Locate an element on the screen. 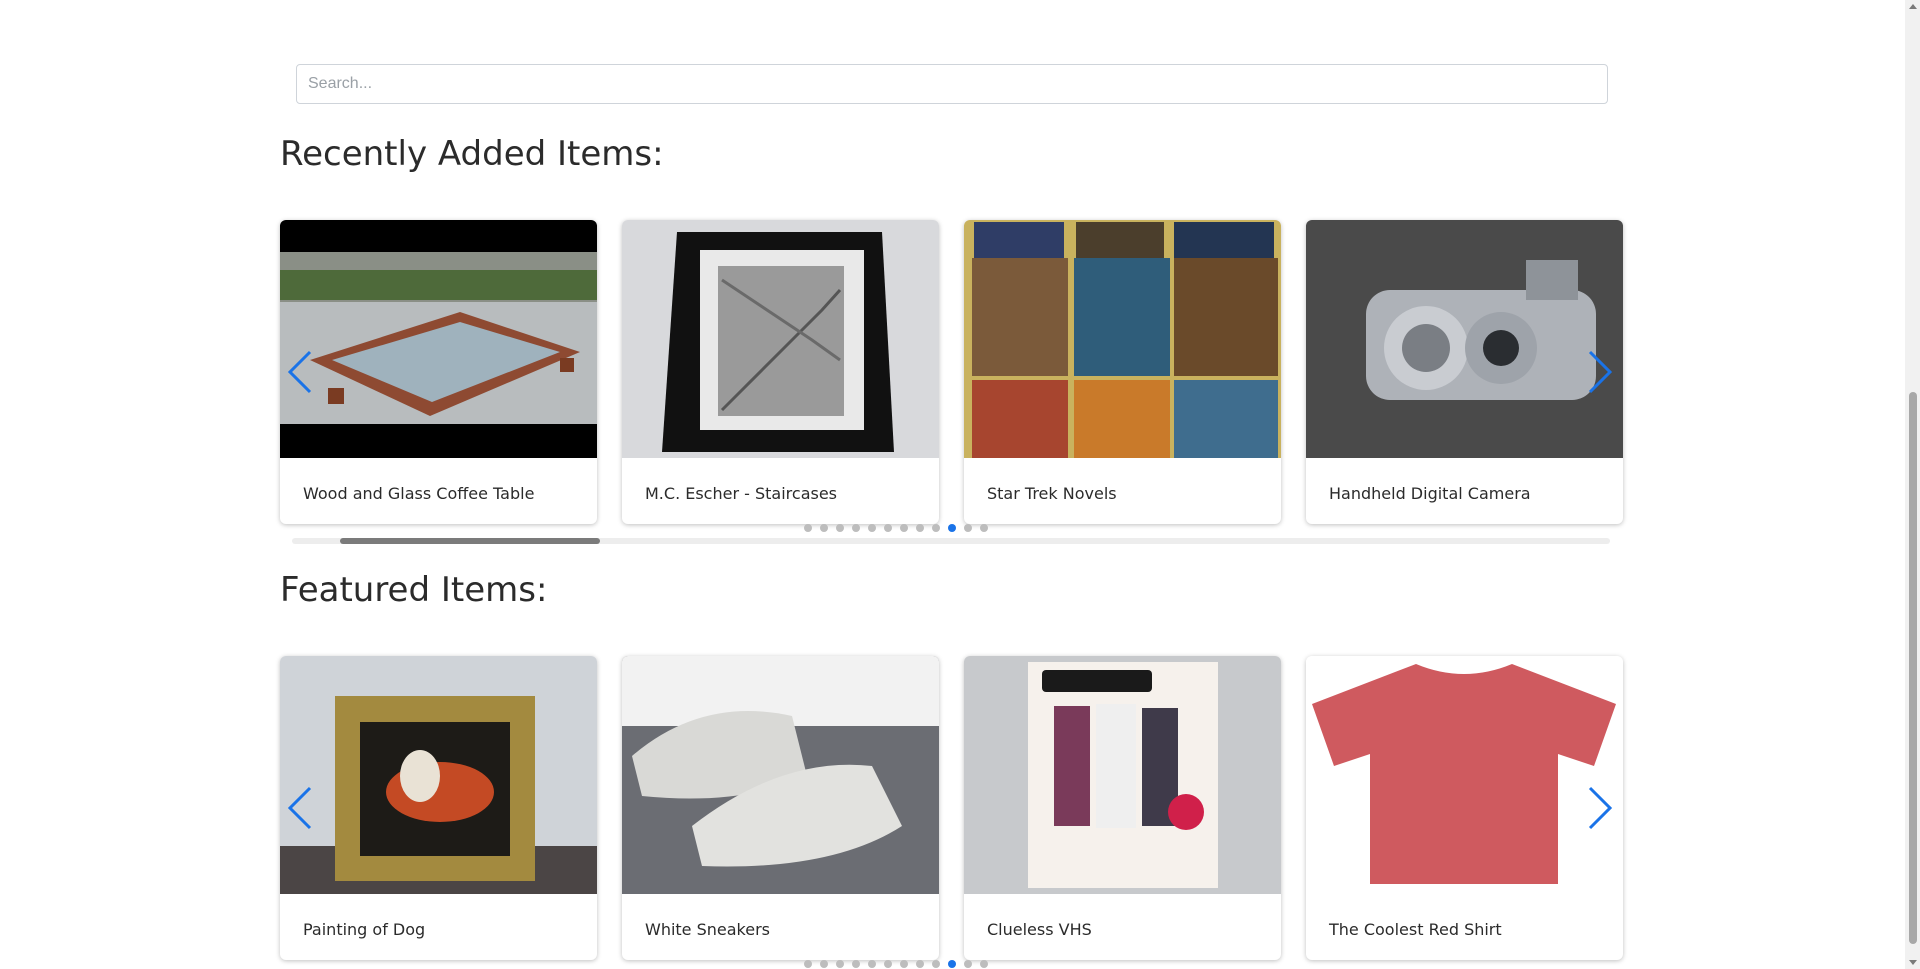 This screenshot has height=969, width=1920. coffee-table-image is located at coordinates (438, 339).